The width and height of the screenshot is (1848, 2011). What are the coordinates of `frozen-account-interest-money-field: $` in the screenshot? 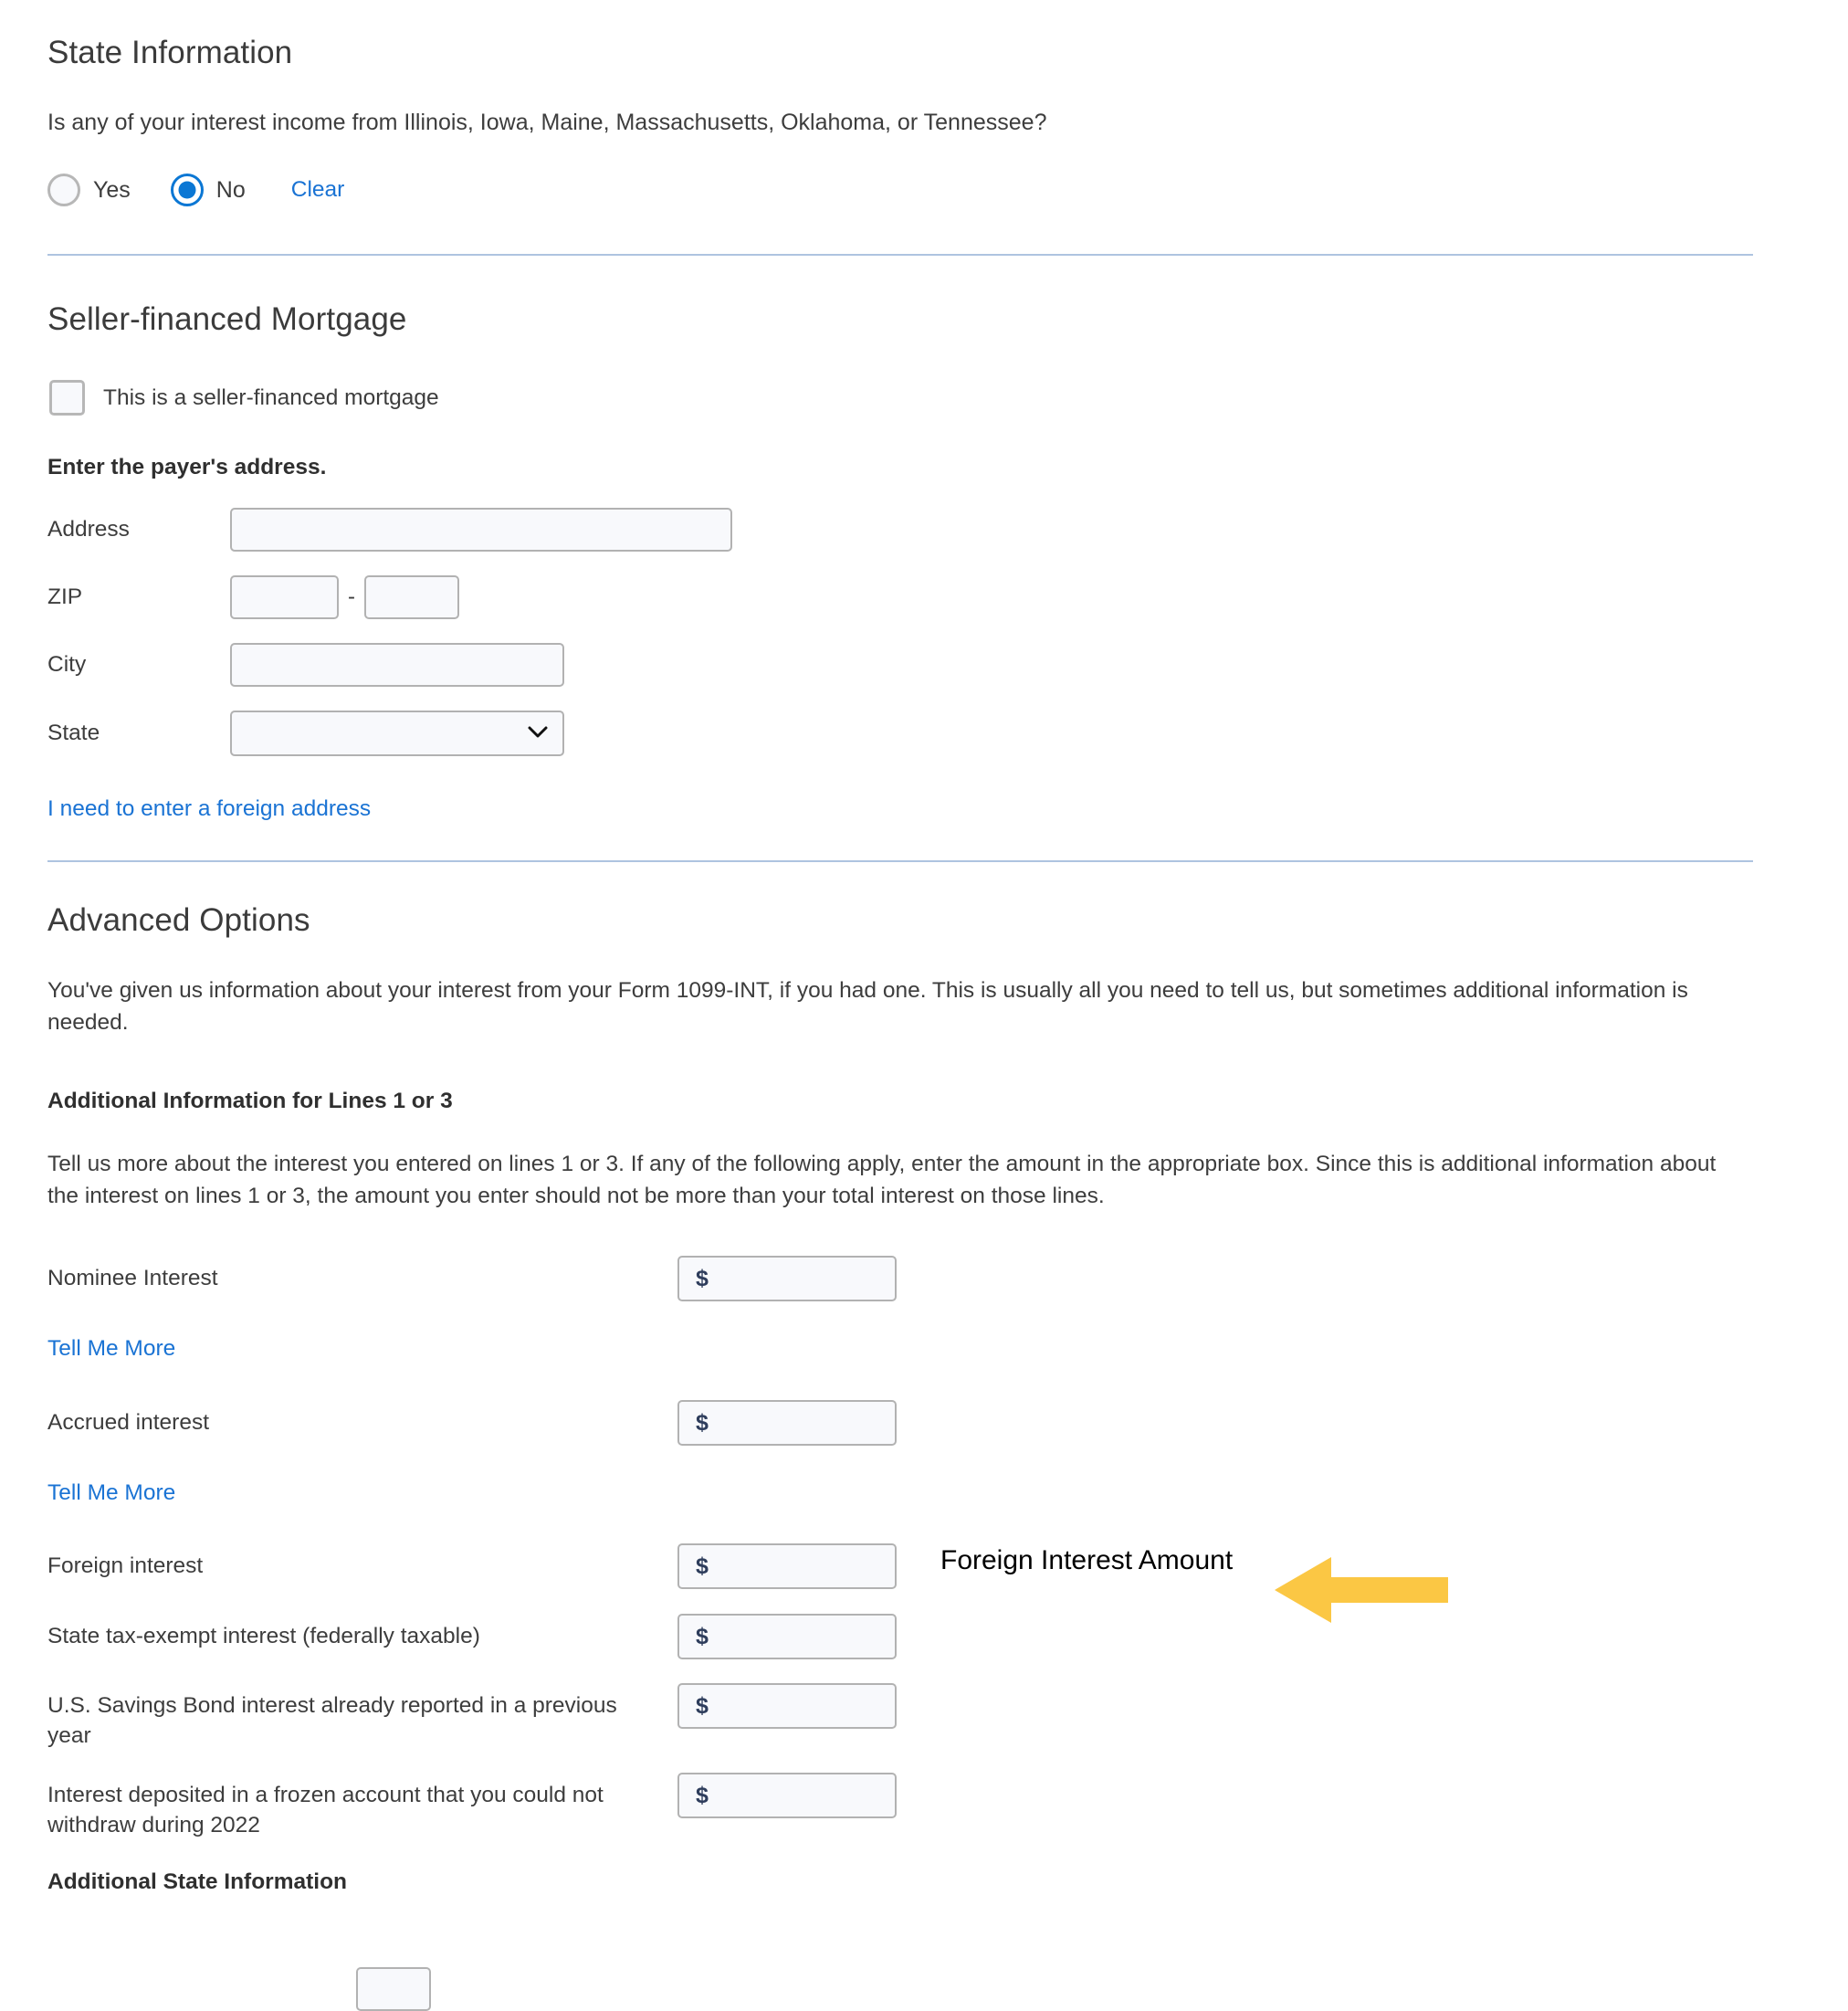 It's located at (787, 1795).